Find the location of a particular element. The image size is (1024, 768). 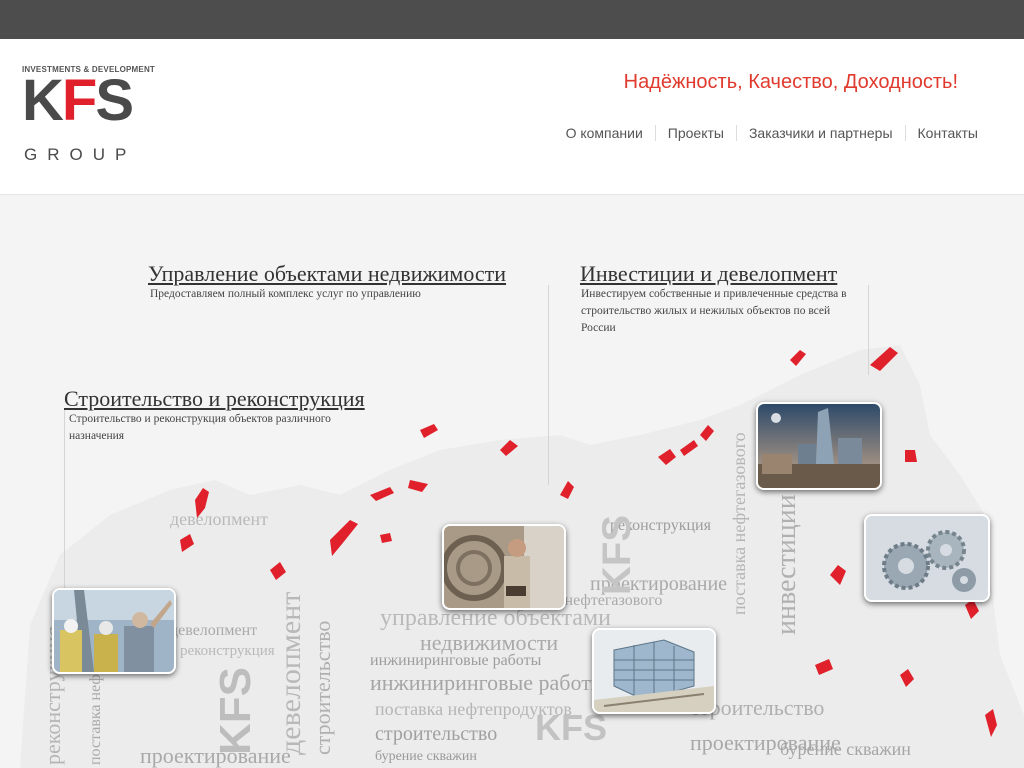

logo-wordmark: KFS is located at coordinates (78, 100).